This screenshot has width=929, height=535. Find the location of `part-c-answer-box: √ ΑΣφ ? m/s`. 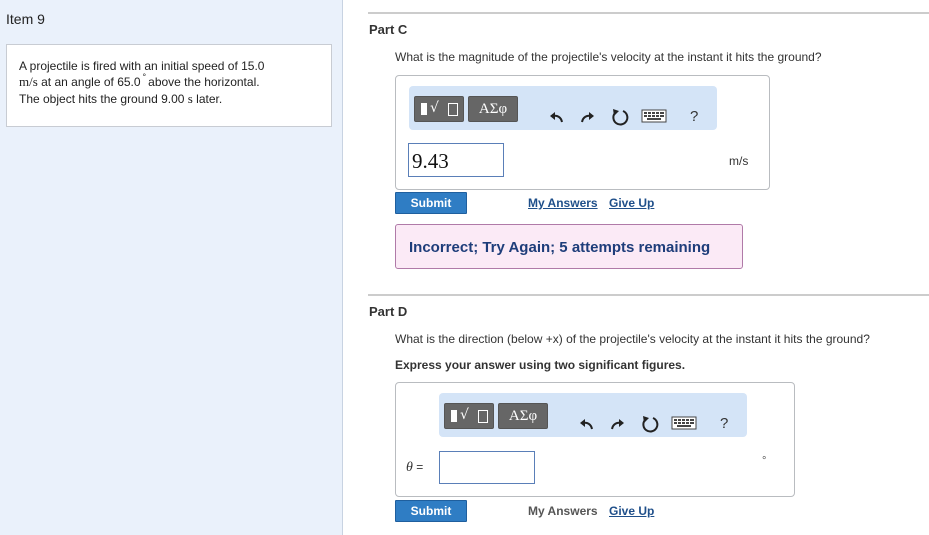

part-c-answer-box: √ ΑΣφ ? m/s is located at coordinates (582, 132).